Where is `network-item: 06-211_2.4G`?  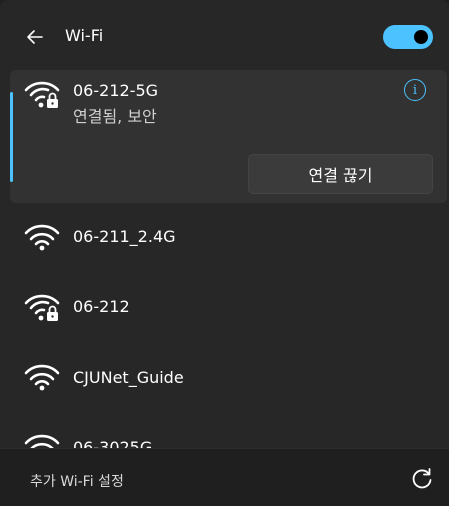 network-item: 06-211_2.4G is located at coordinates (224, 238).